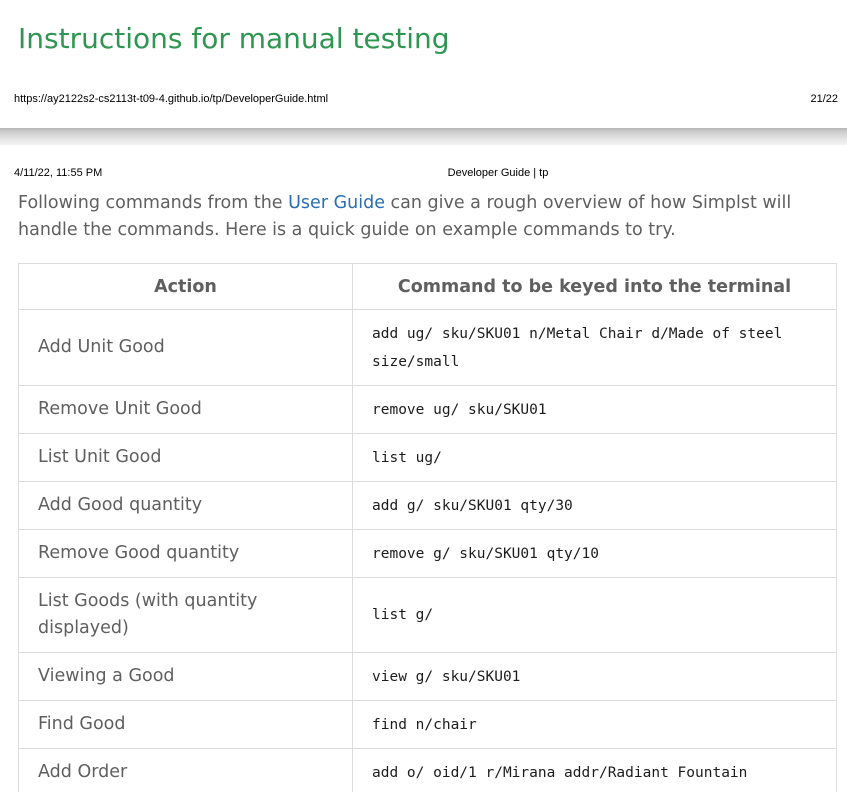  Describe the element at coordinates (594, 409) in the screenshot. I see `command-cell: remove ug/ sku/SKU01` at that location.